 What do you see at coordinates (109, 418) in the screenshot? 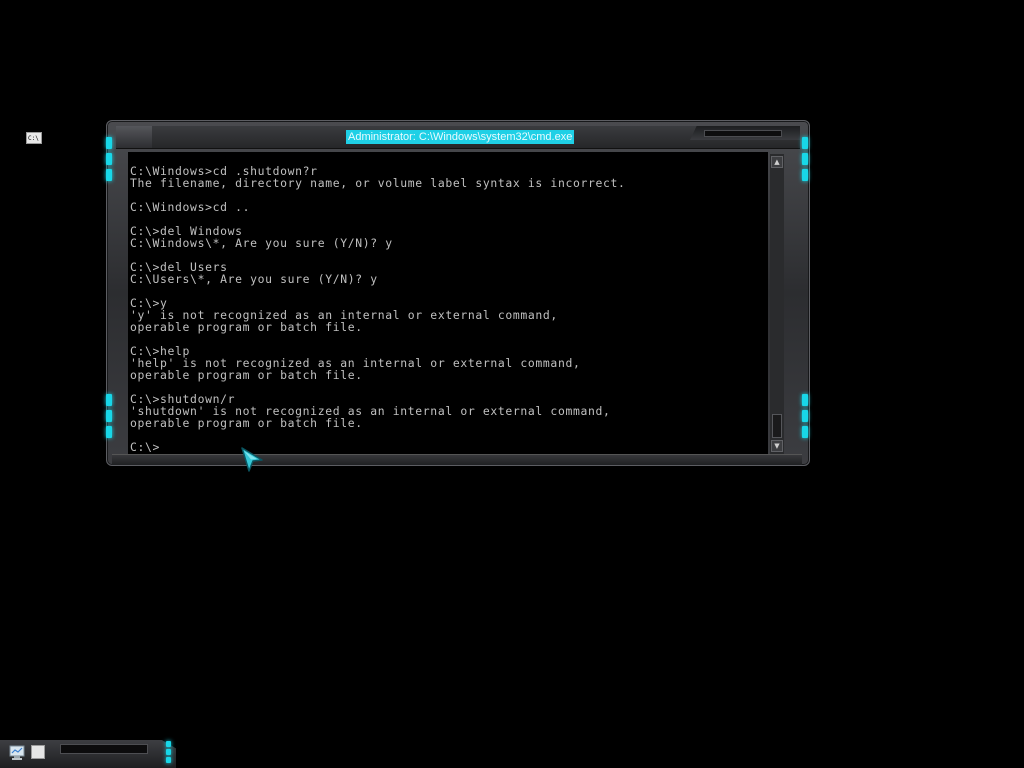
I see `left-bottom-led-strip` at bounding box center [109, 418].